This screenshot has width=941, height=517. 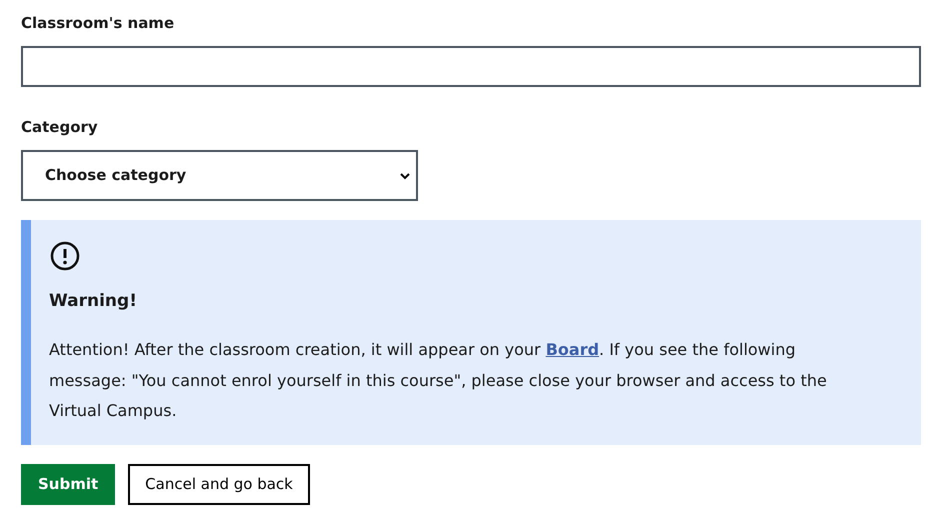 What do you see at coordinates (471, 66) in the screenshot?
I see `input-field` at bounding box center [471, 66].